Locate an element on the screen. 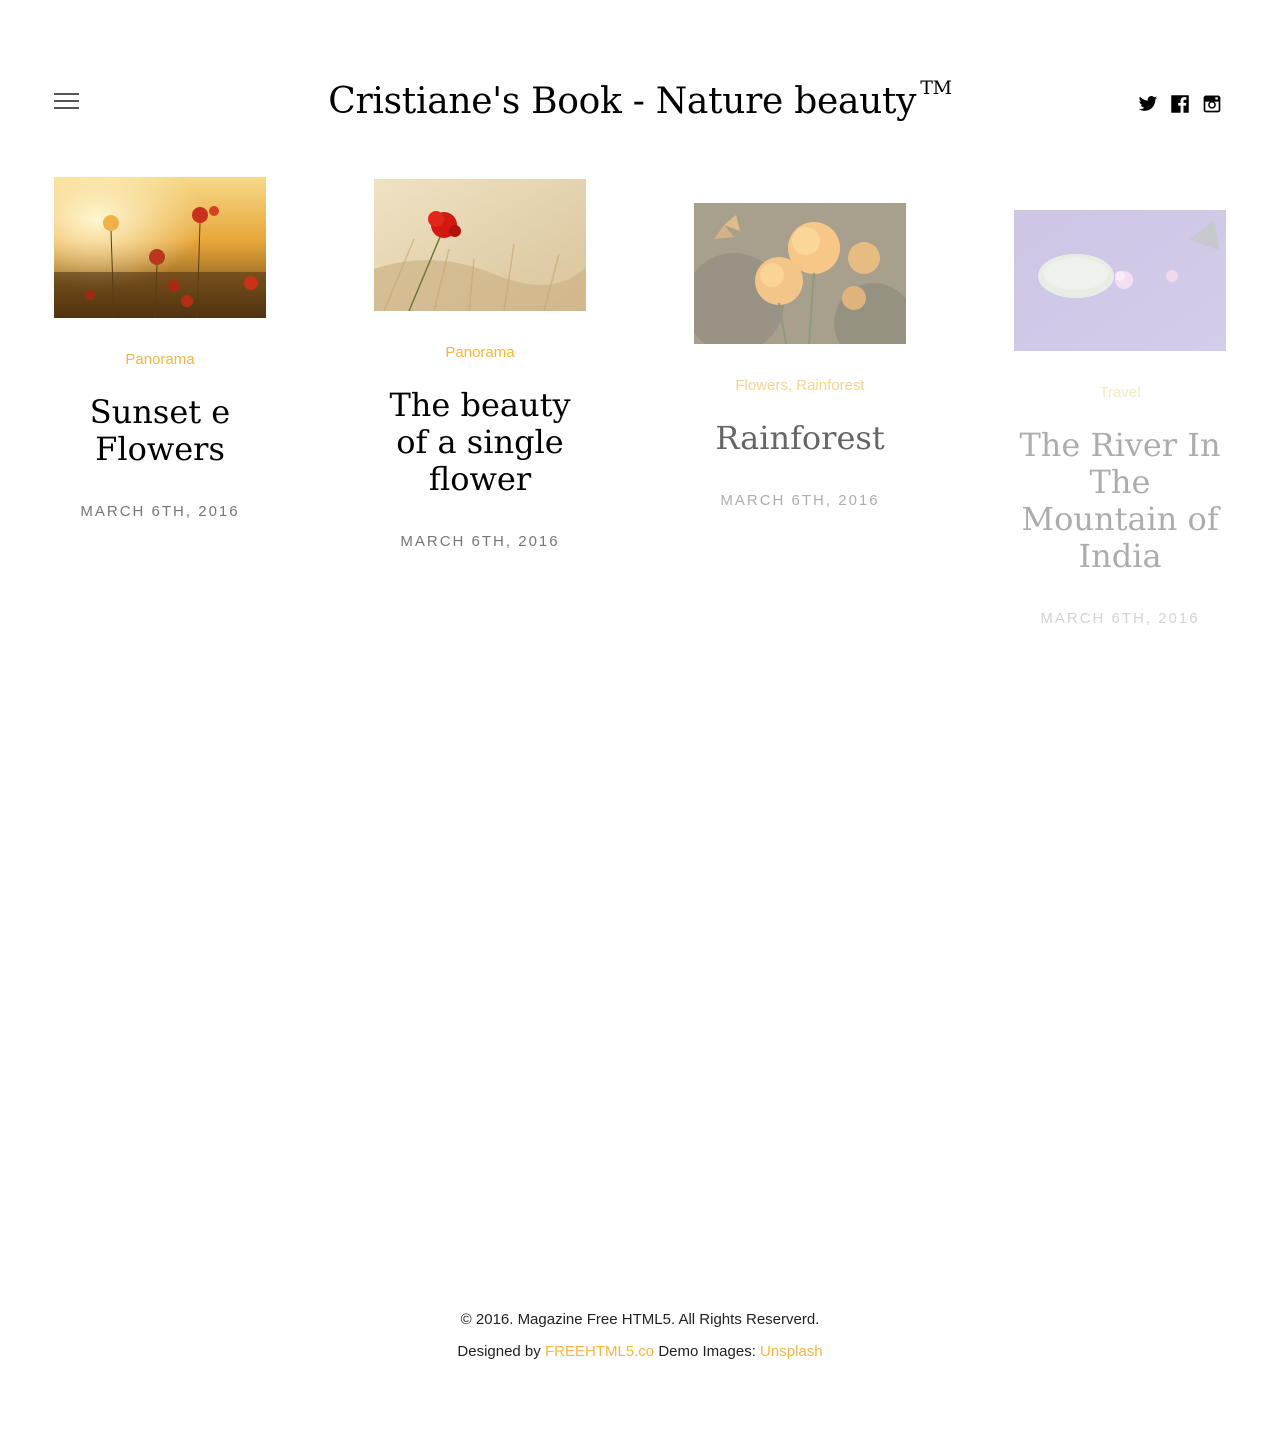  instagram-link is located at coordinates (1212, 104).